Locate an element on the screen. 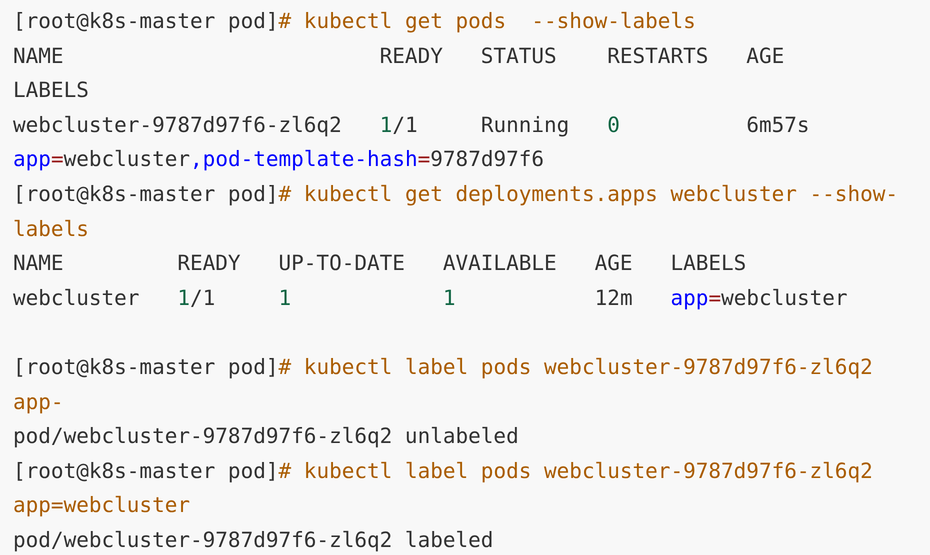 The width and height of the screenshot is (930, 555). code-line: LABELS is located at coordinates (51, 90).